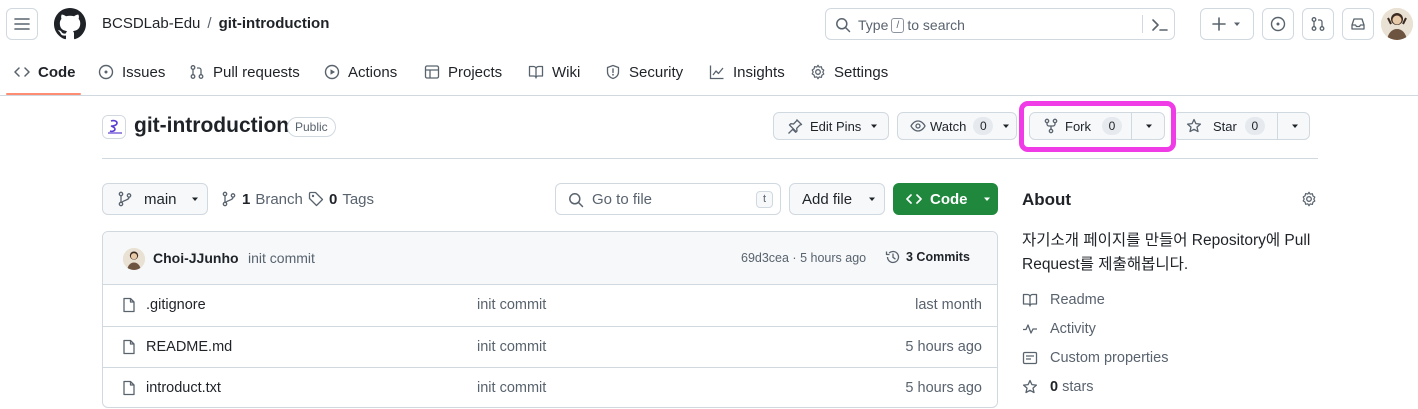 This screenshot has width=1418, height=409. I want to click on watch-button: Watch 0, so click(957, 126).